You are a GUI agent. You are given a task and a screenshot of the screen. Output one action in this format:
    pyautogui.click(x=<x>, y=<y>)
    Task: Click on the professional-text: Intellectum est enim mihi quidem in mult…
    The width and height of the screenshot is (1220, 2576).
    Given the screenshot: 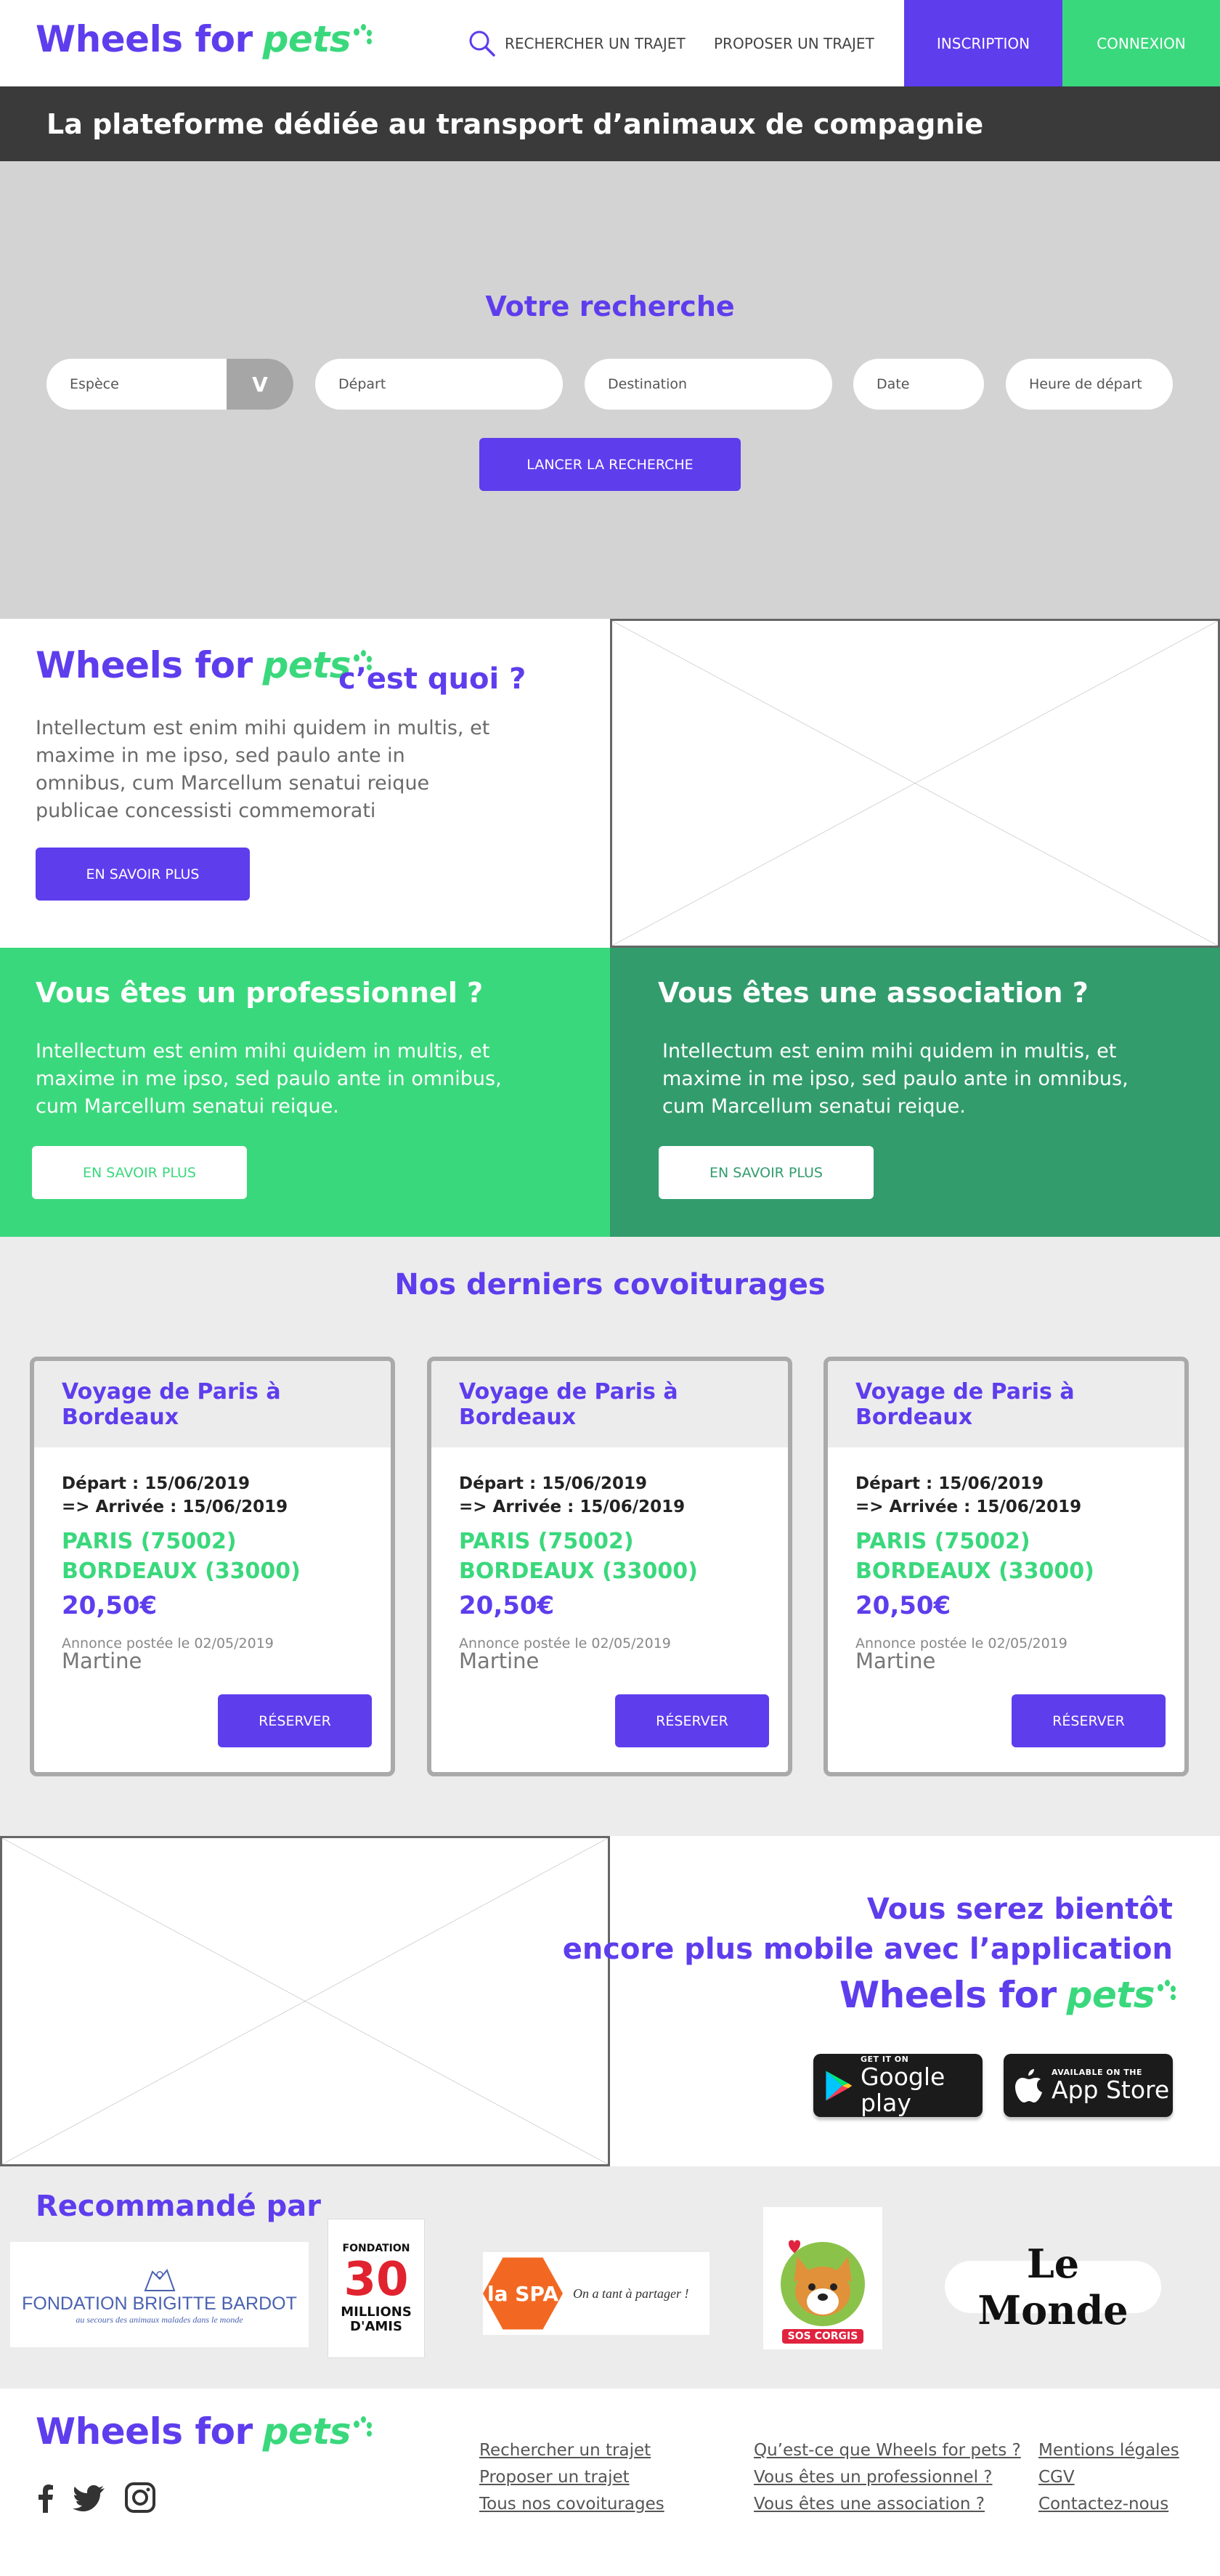 What is the action you would take?
    pyautogui.click(x=269, y=1079)
    